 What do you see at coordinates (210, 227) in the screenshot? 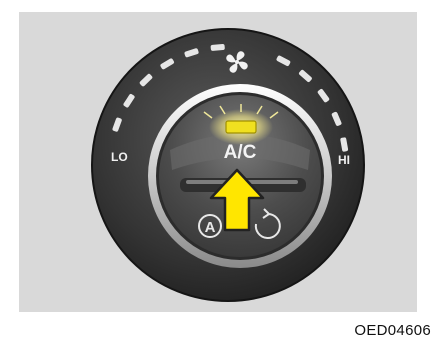
I see `svg-text: A` at bounding box center [210, 227].